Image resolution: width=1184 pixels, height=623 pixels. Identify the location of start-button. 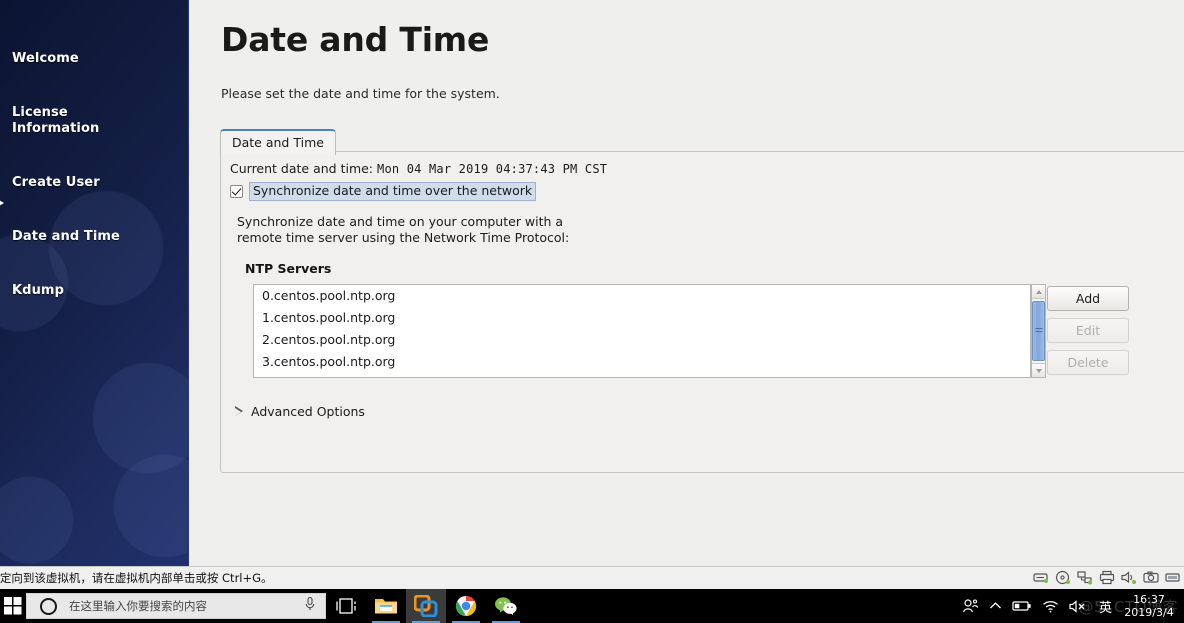
(13, 606).